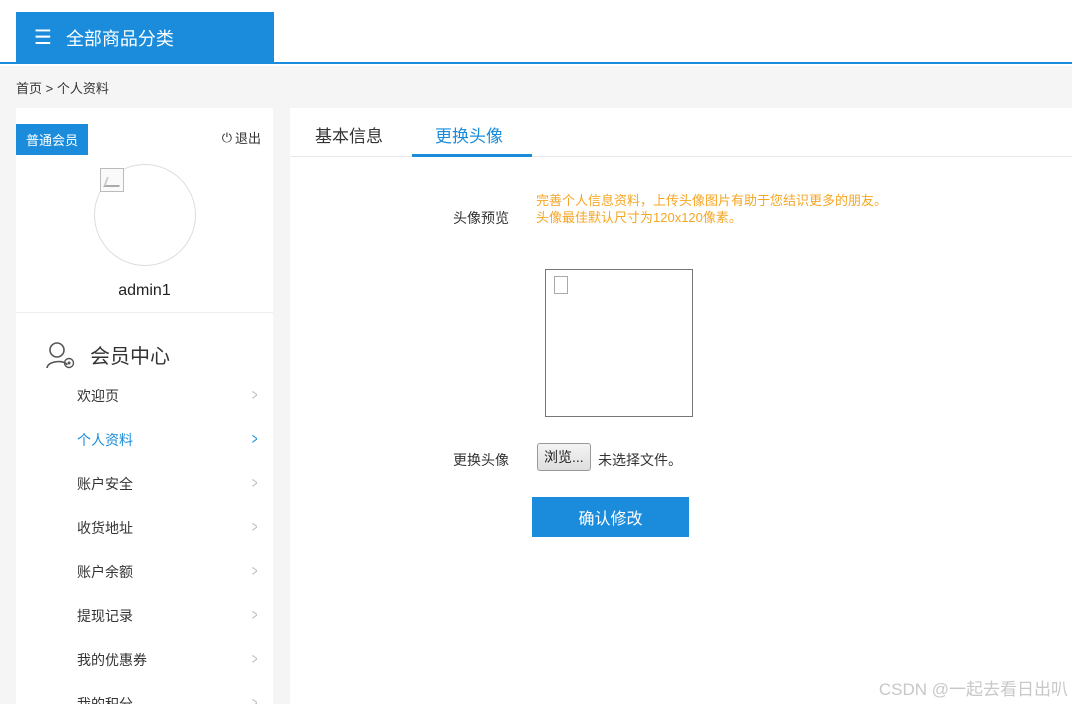 The height and width of the screenshot is (704, 1072). I want to click on hint-line-1: 完善个人信息资料，上传头像图片有助于您结识更多的朋友。, so click(712, 200).